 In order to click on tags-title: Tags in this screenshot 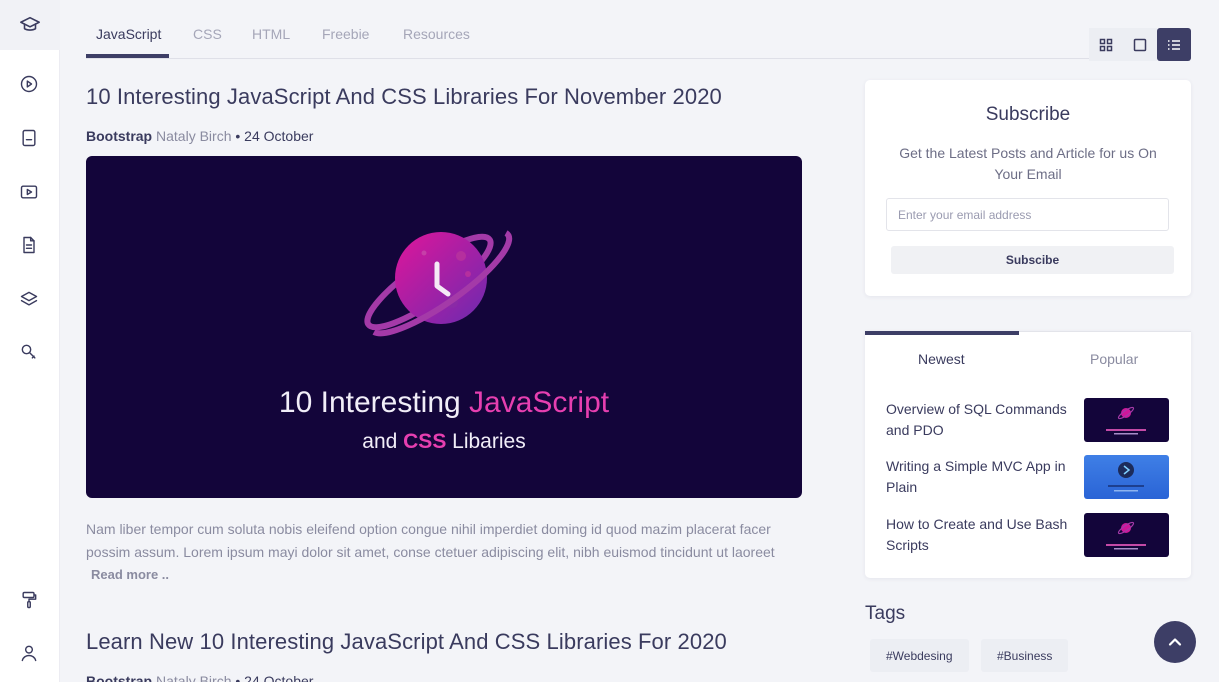, I will do `click(885, 613)`.